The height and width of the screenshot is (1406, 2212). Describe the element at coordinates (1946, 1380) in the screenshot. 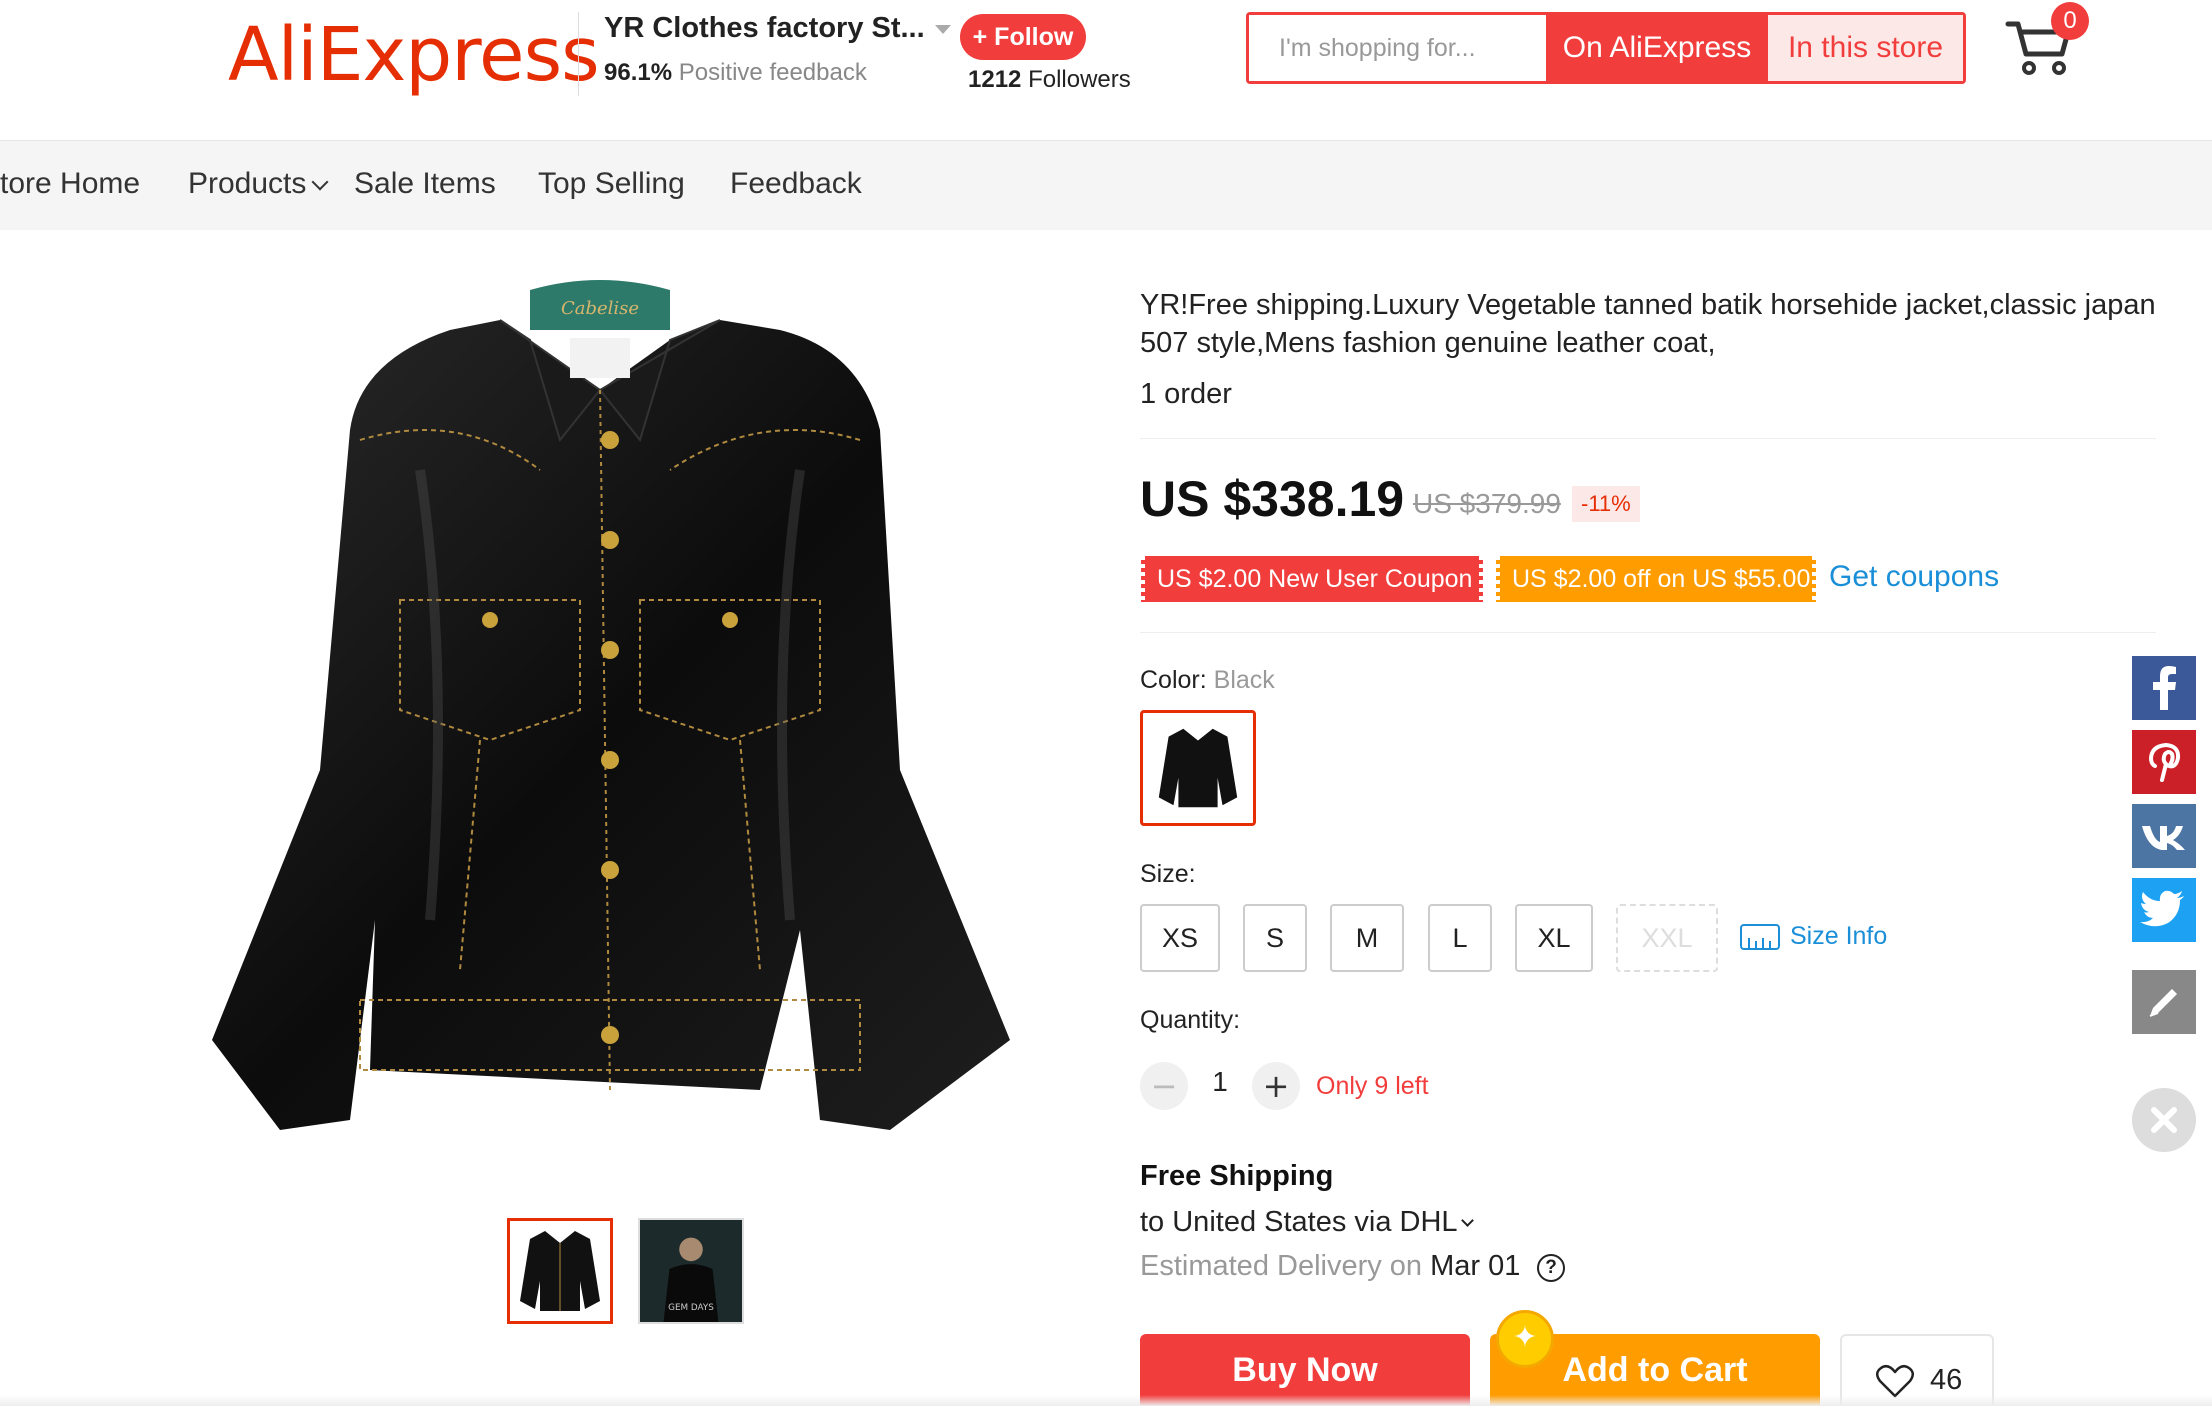

I see `wishlist-count: 46` at that location.